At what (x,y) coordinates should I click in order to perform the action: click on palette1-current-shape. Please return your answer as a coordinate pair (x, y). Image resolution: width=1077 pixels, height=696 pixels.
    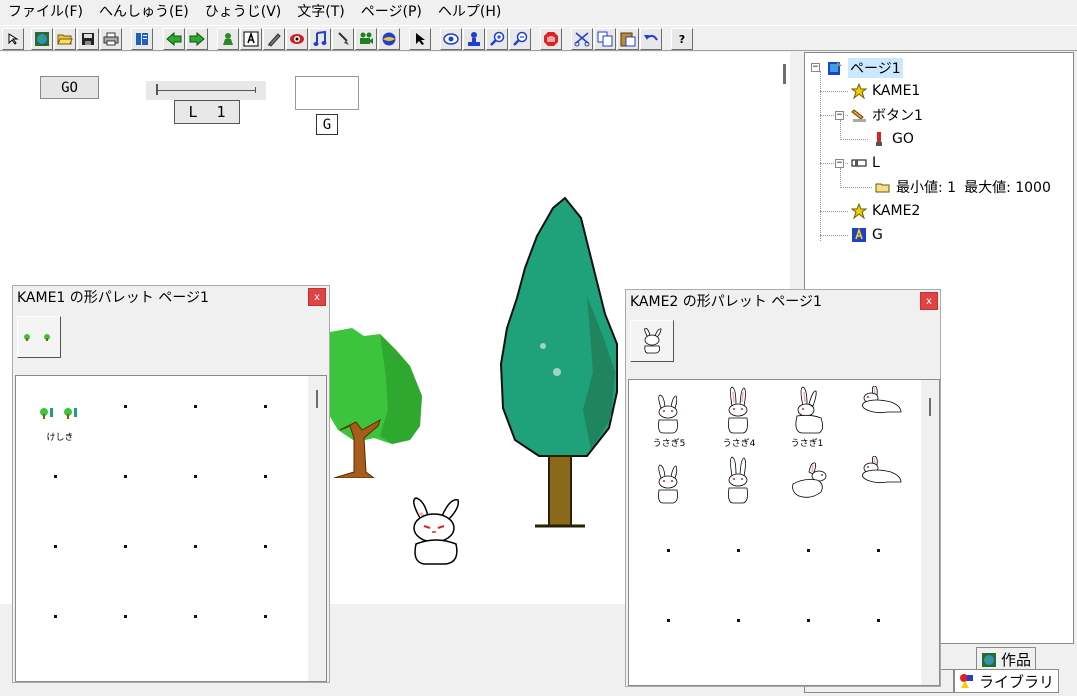
    Looking at the image, I should click on (39, 337).